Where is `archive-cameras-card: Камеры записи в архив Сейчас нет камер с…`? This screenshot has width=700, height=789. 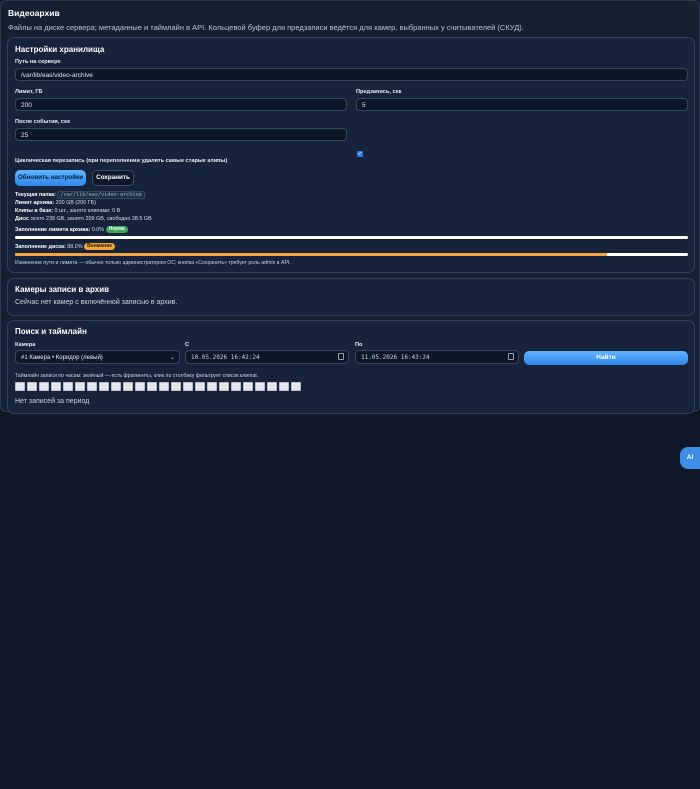 archive-cameras-card: Камеры записи в архив Сейчас нет камер с… is located at coordinates (351, 297).